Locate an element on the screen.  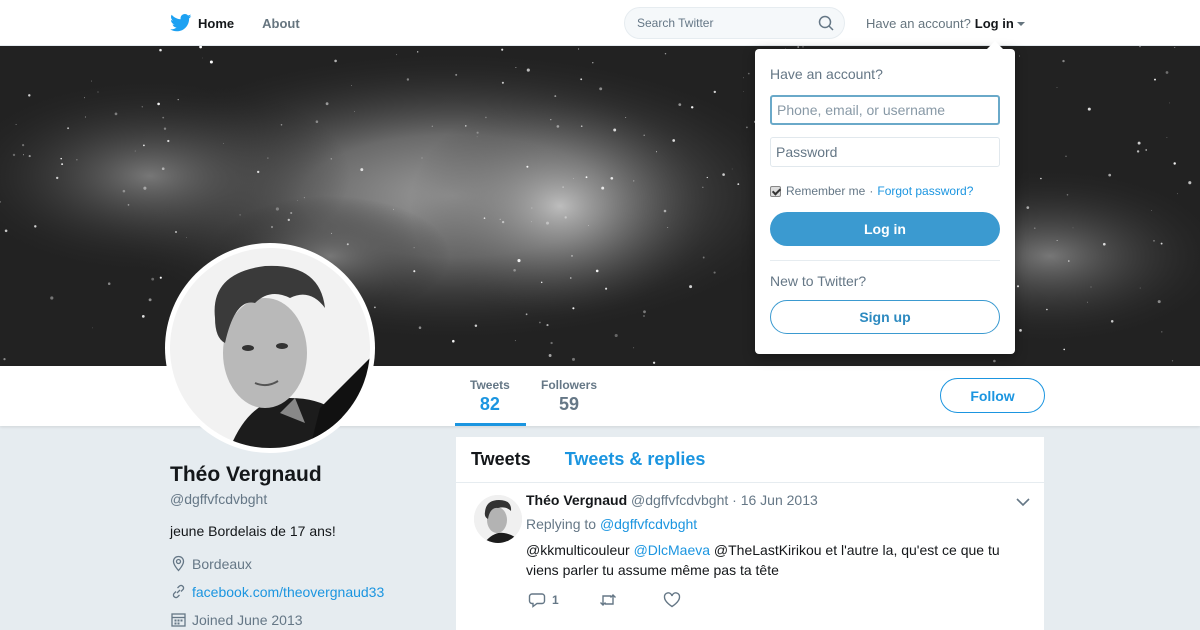
tweet-avatar-image is located at coordinates (498, 519).